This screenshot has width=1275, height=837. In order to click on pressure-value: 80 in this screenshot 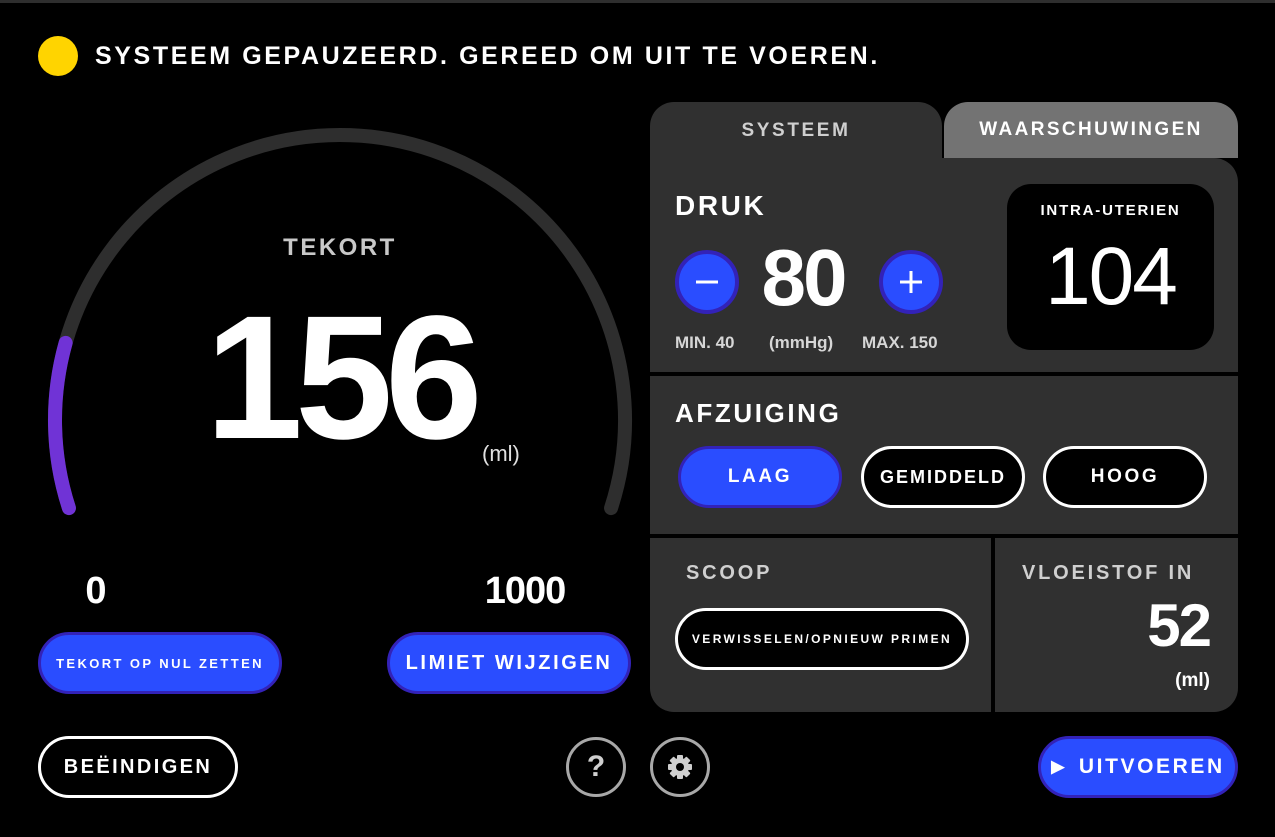, I will do `click(804, 277)`.